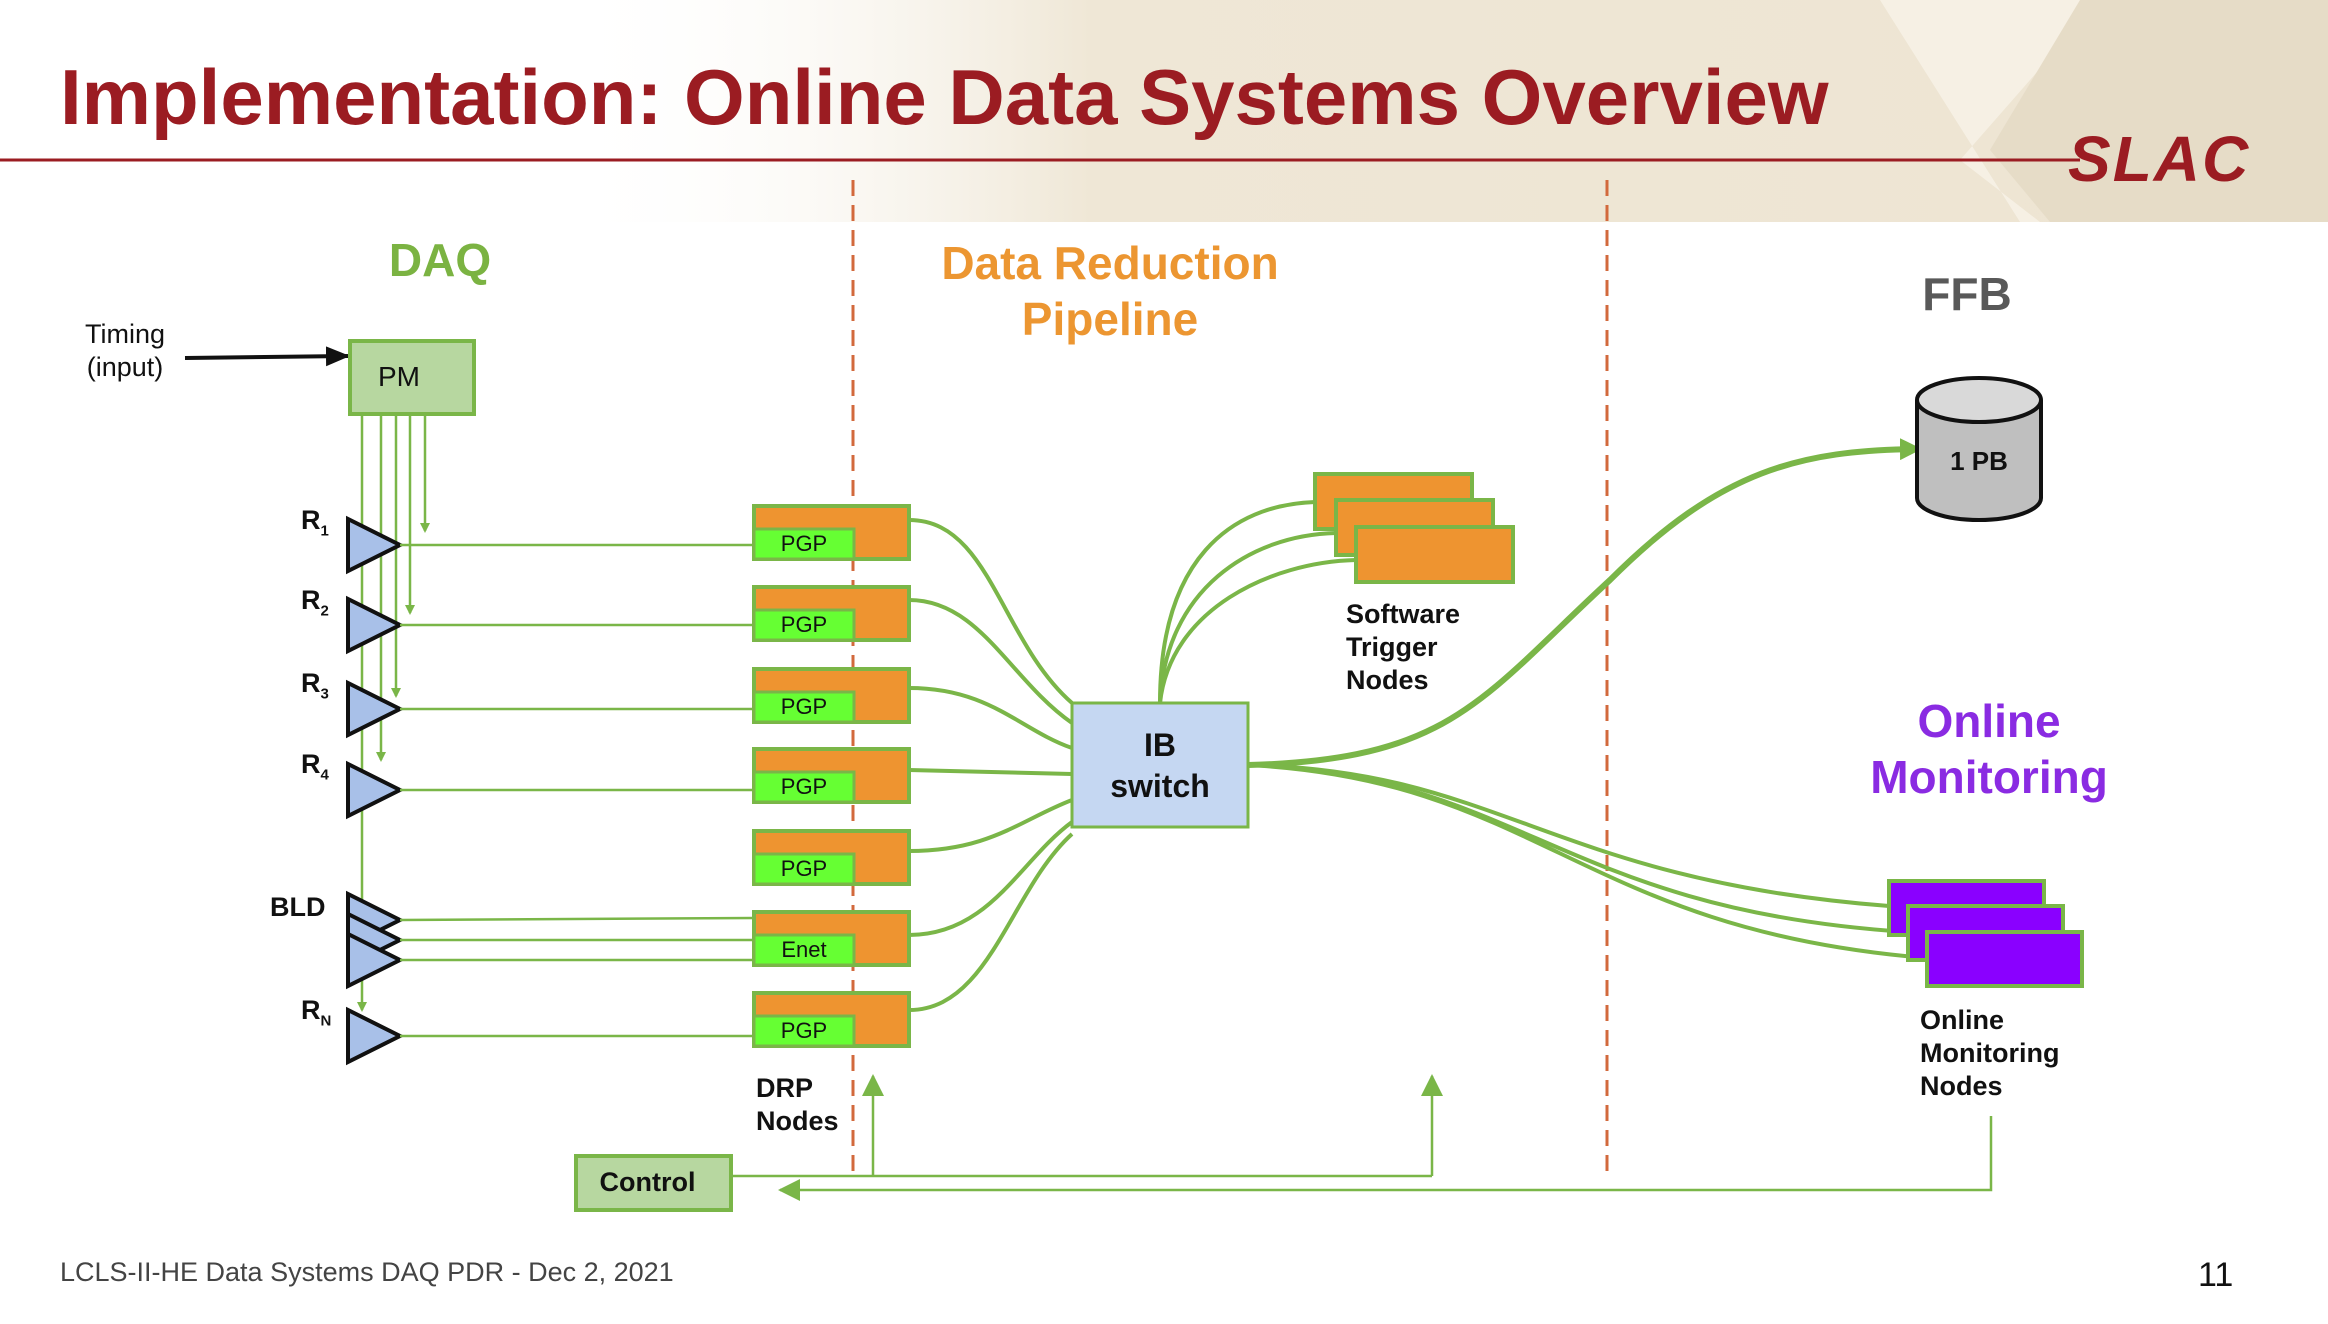  Describe the element at coordinates (1989, 749) in the screenshot. I see `section-label-online-monitoring: Online Monitoring` at that location.